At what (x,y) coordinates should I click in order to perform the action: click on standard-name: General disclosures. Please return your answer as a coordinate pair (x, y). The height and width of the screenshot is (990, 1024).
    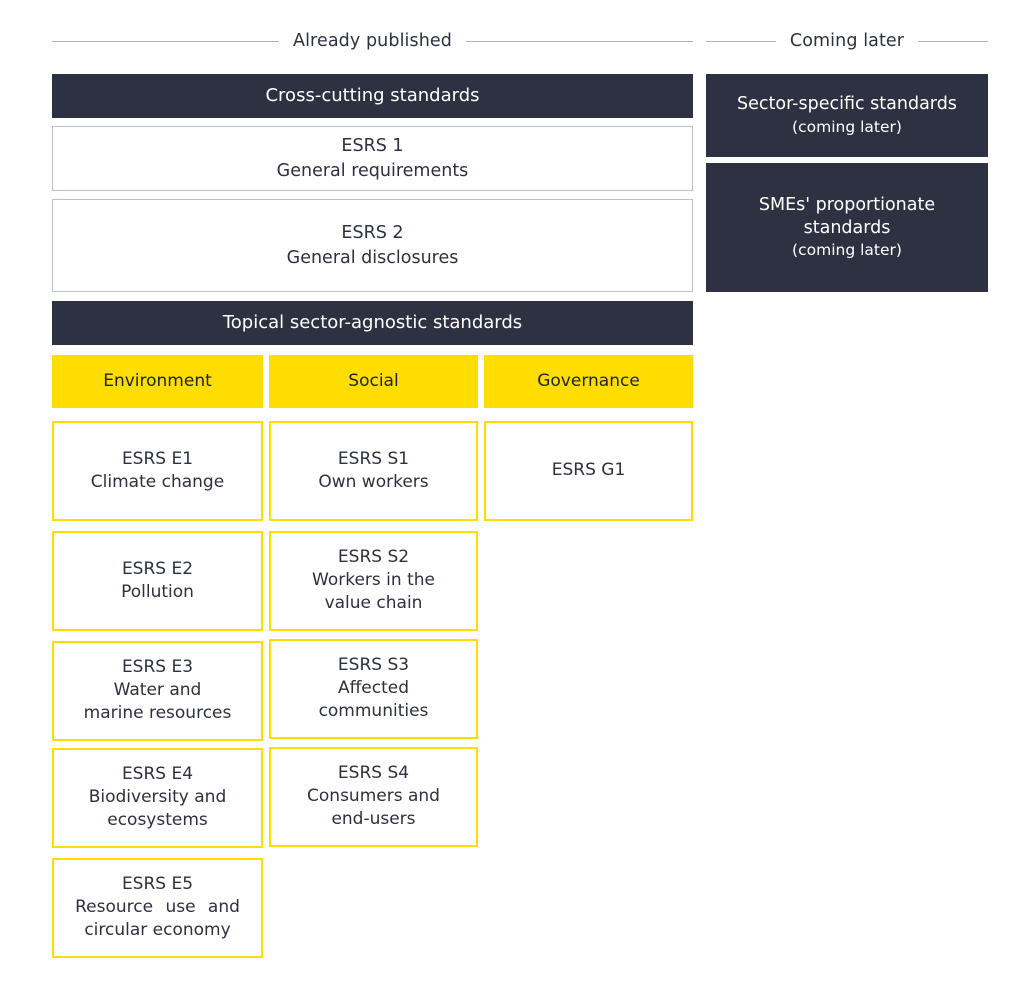
    Looking at the image, I should click on (372, 257).